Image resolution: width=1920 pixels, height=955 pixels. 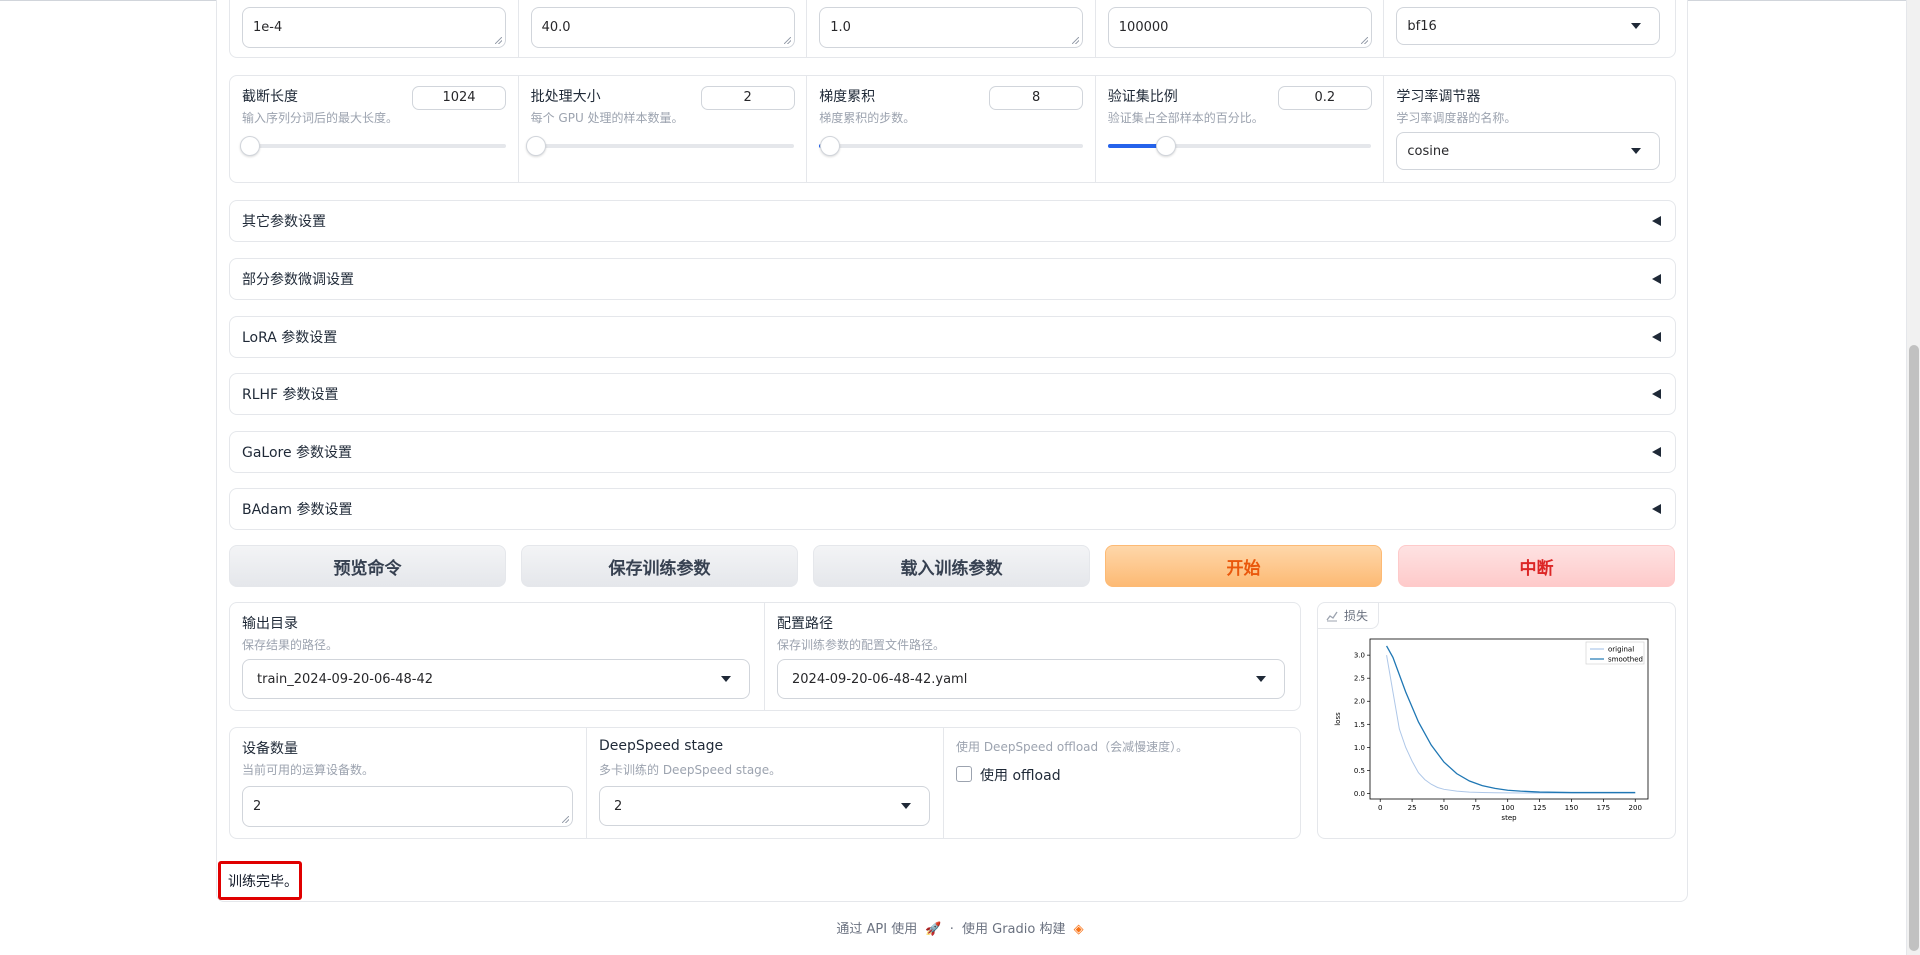 What do you see at coordinates (876, 929) in the screenshot?
I see `footer-api-link: 通过 API 使用` at bounding box center [876, 929].